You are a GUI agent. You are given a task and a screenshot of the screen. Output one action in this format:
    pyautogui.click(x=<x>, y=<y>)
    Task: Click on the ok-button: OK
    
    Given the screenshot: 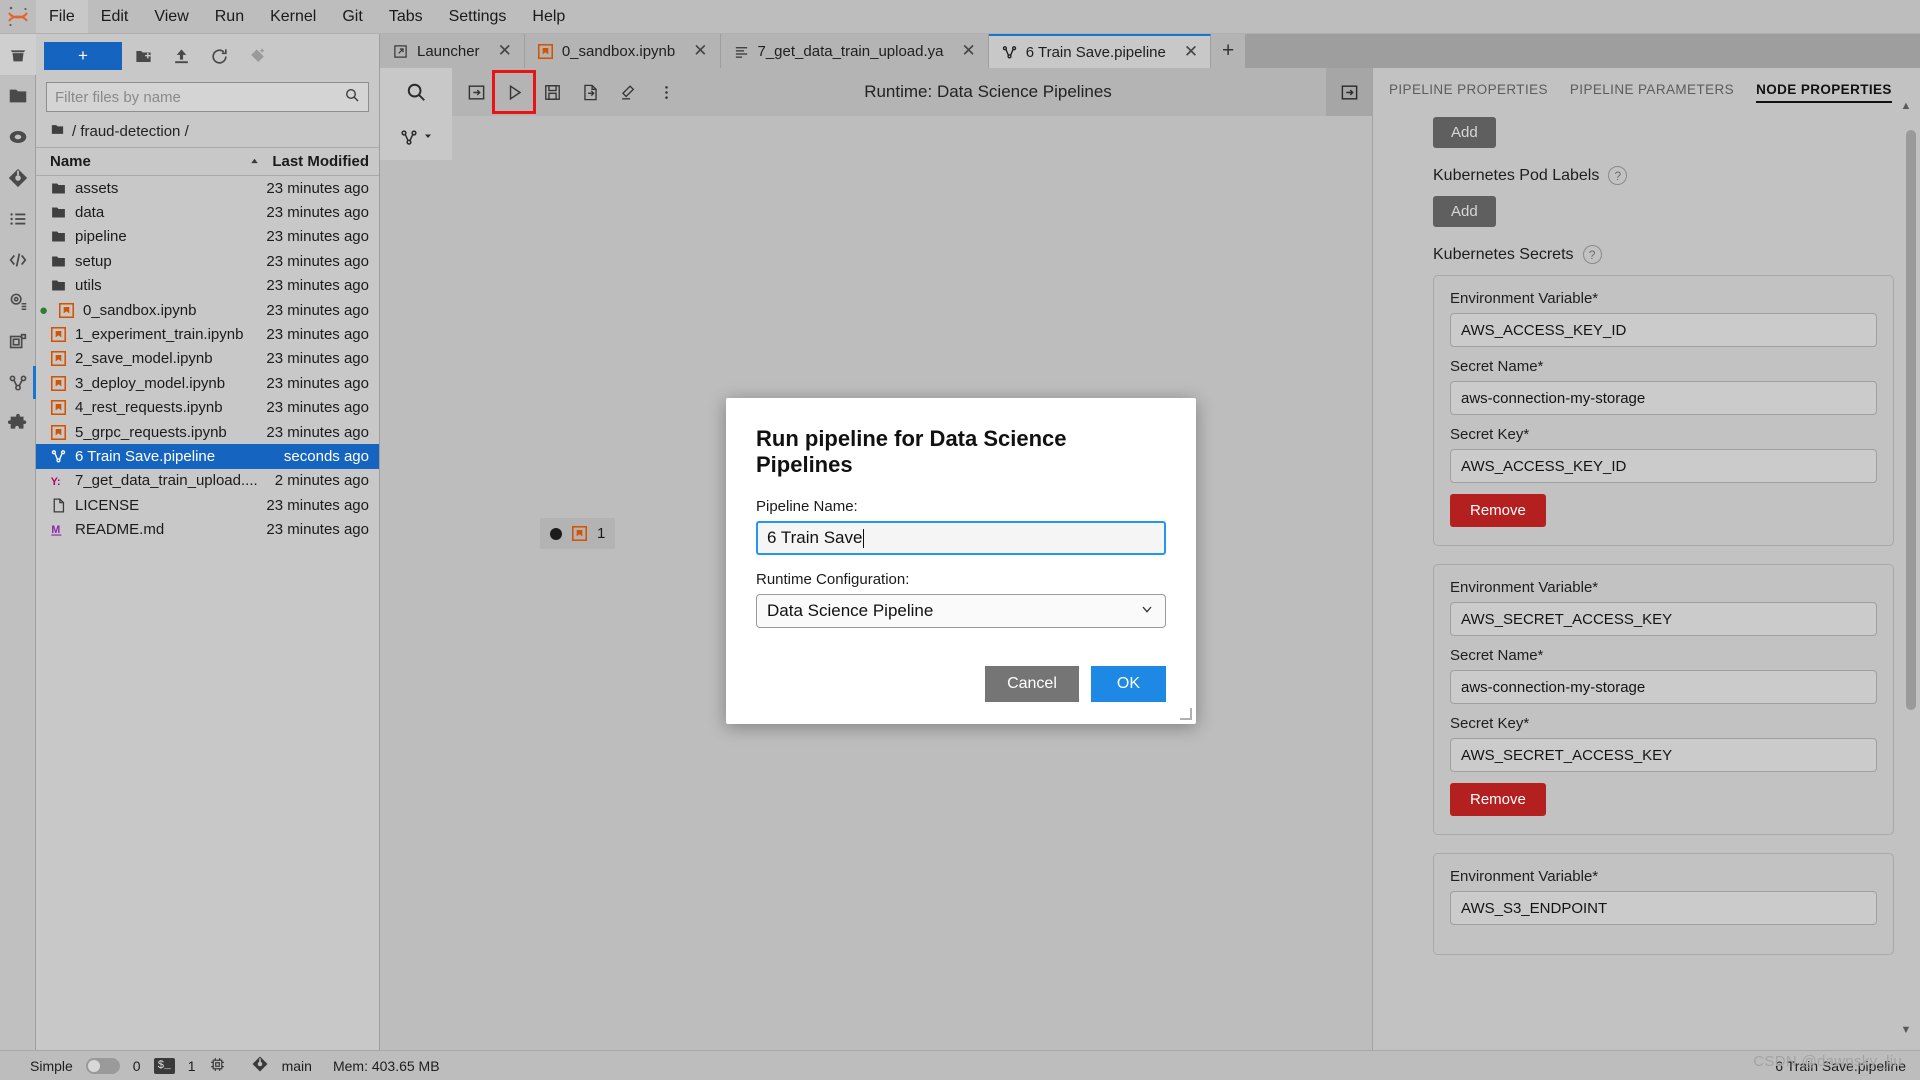 What is the action you would take?
    pyautogui.click(x=1128, y=684)
    